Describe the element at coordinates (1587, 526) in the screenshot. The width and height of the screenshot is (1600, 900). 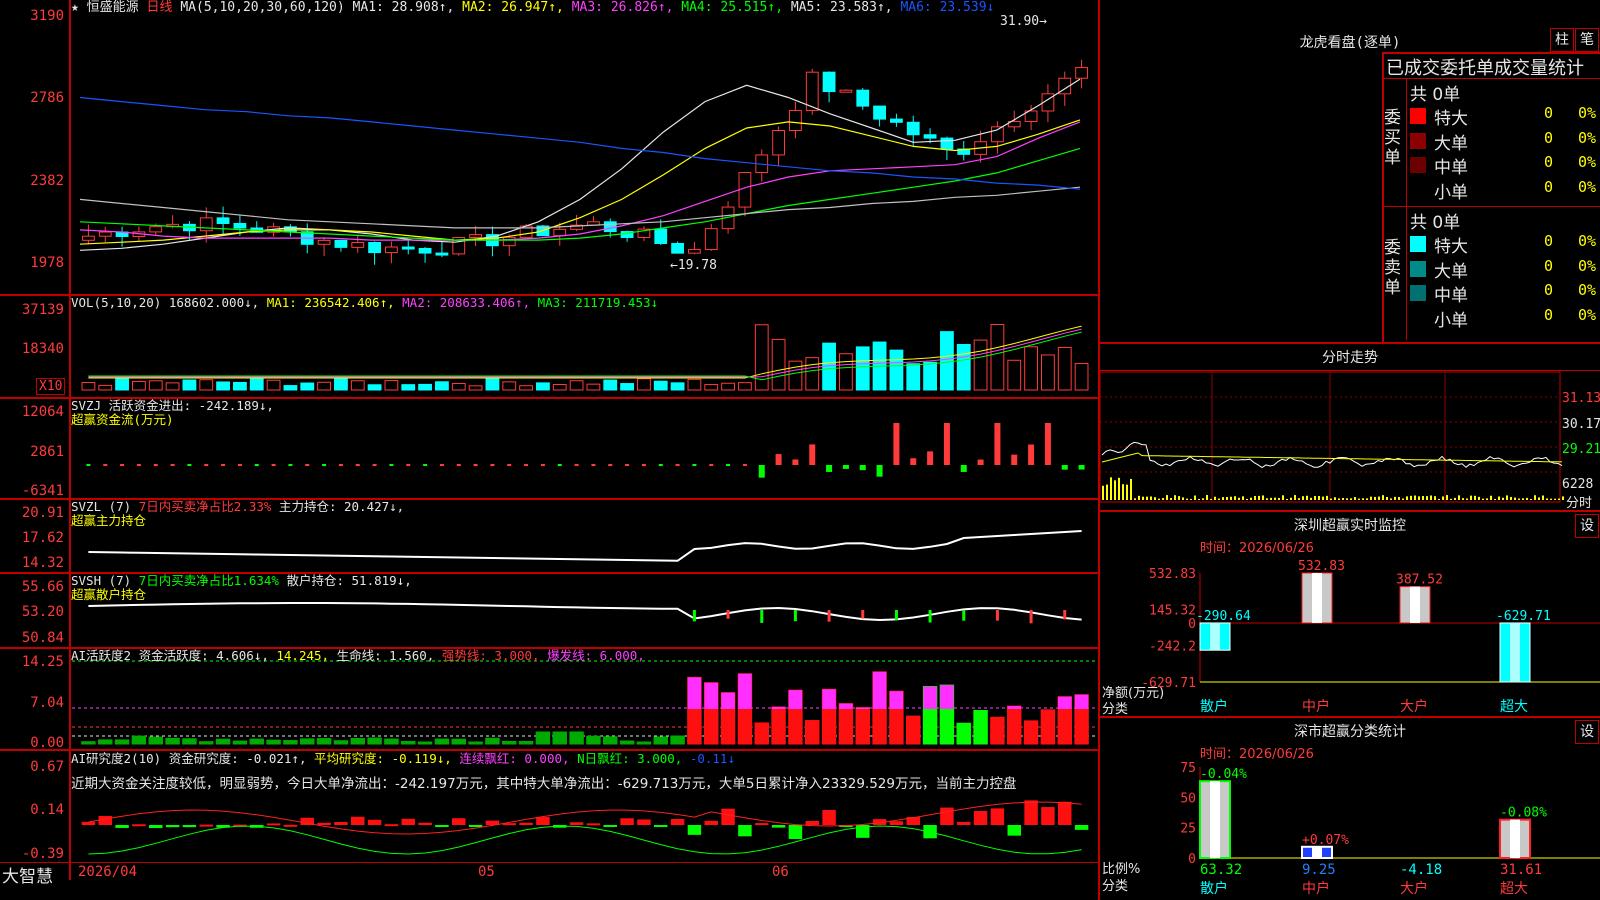
I see `sz-monitor-settings-button: 设` at that location.